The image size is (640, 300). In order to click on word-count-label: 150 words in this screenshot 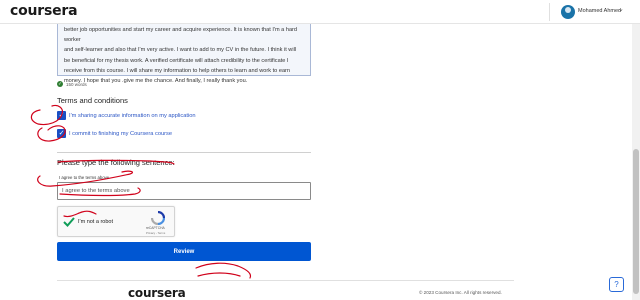, I will do `click(76, 84)`.